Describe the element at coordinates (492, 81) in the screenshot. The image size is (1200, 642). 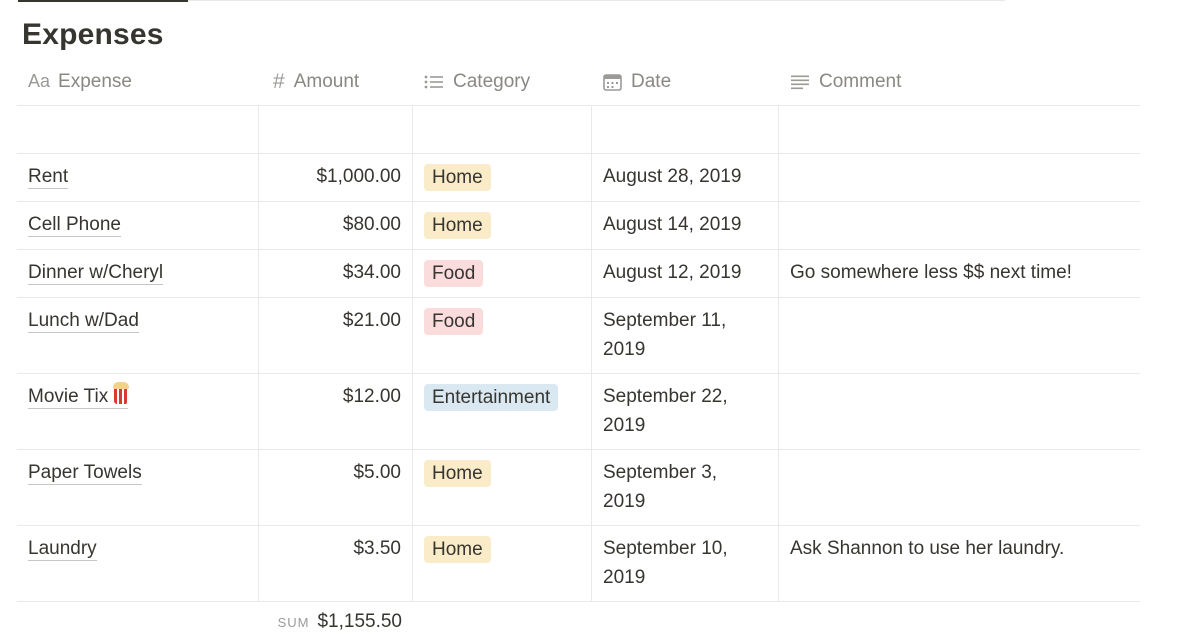
I see `column-header-label: Category` at that location.